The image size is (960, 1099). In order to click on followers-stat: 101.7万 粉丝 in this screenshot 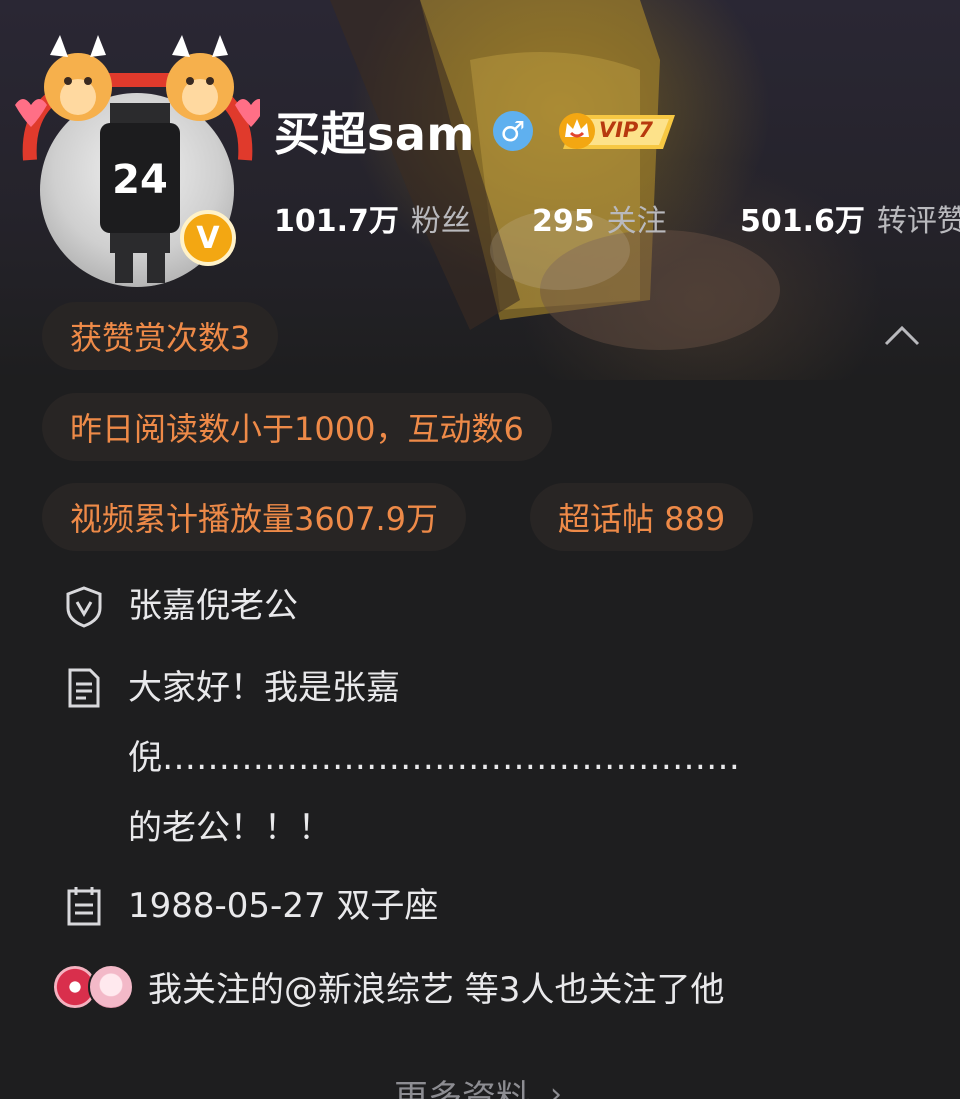, I will do `click(372, 218)`.